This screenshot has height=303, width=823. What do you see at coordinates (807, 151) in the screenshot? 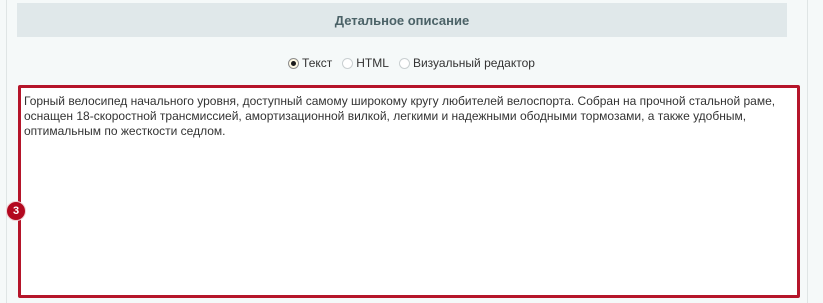
I see `panel-right-border` at bounding box center [807, 151].